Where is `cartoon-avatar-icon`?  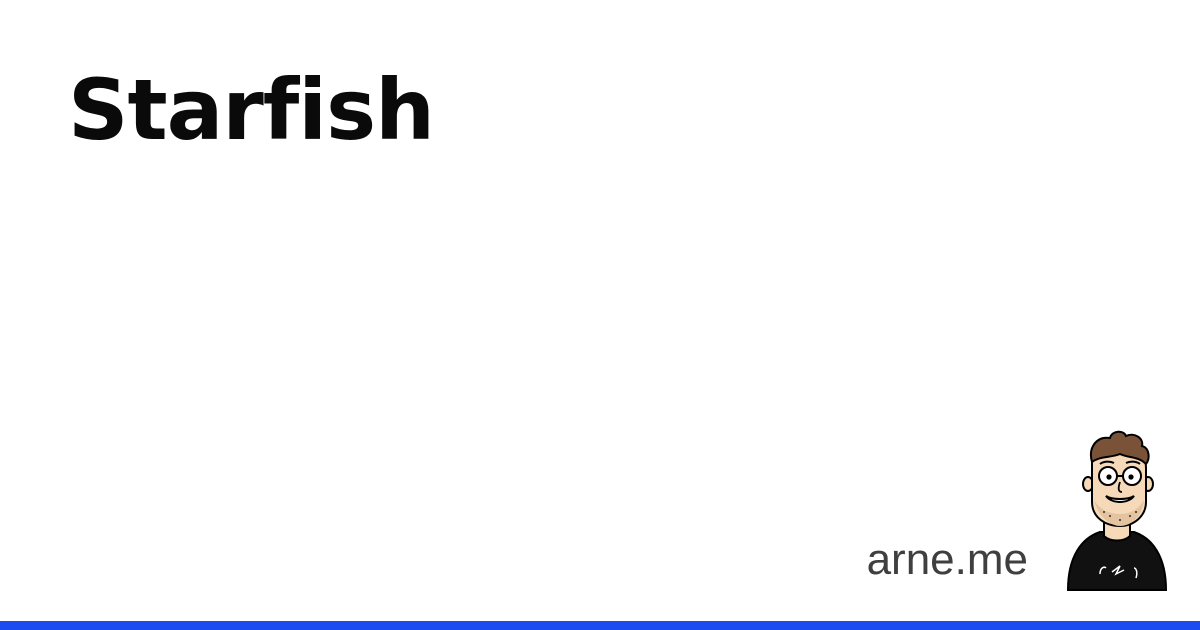
cartoon-avatar-icon is located at coordinates (1117, 510).